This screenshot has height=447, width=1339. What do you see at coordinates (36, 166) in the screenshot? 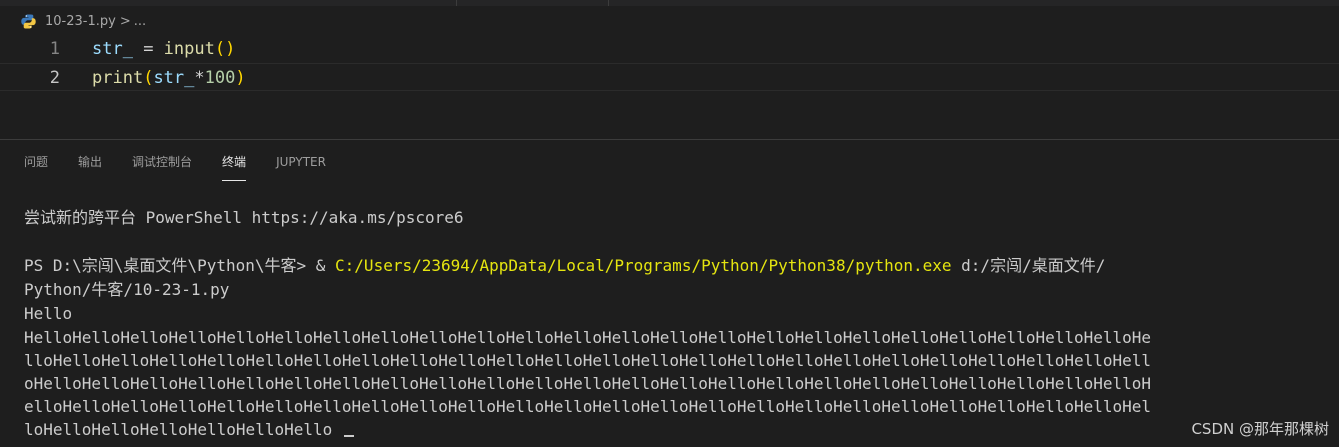
I see `tab-problems: 问题` at bounding box center [36, 166].